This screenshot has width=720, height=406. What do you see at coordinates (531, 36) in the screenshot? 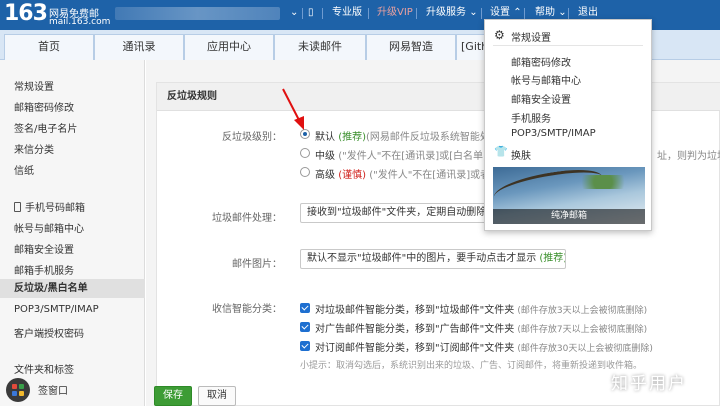
I see `menu-item-general-settings: 常规设置` at bounding box center [531, 36].